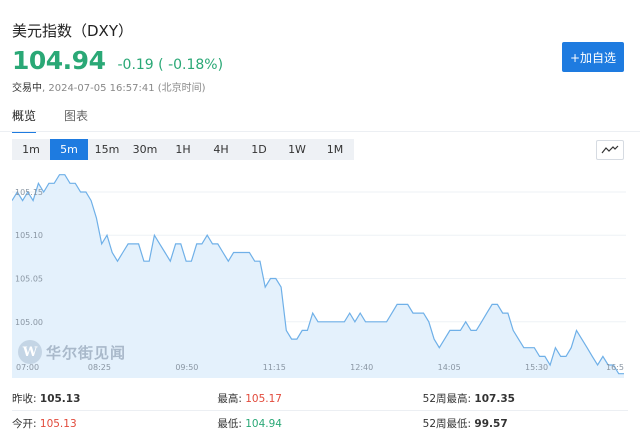 The image size is (640, 438). I want to click on interval-1h: 1H, so click(183, 149).